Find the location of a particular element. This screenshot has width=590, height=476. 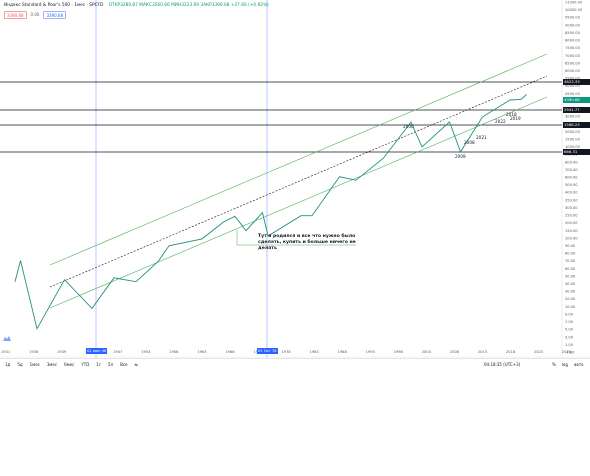

period-5y: 5л is located at coordinates (110, 364).